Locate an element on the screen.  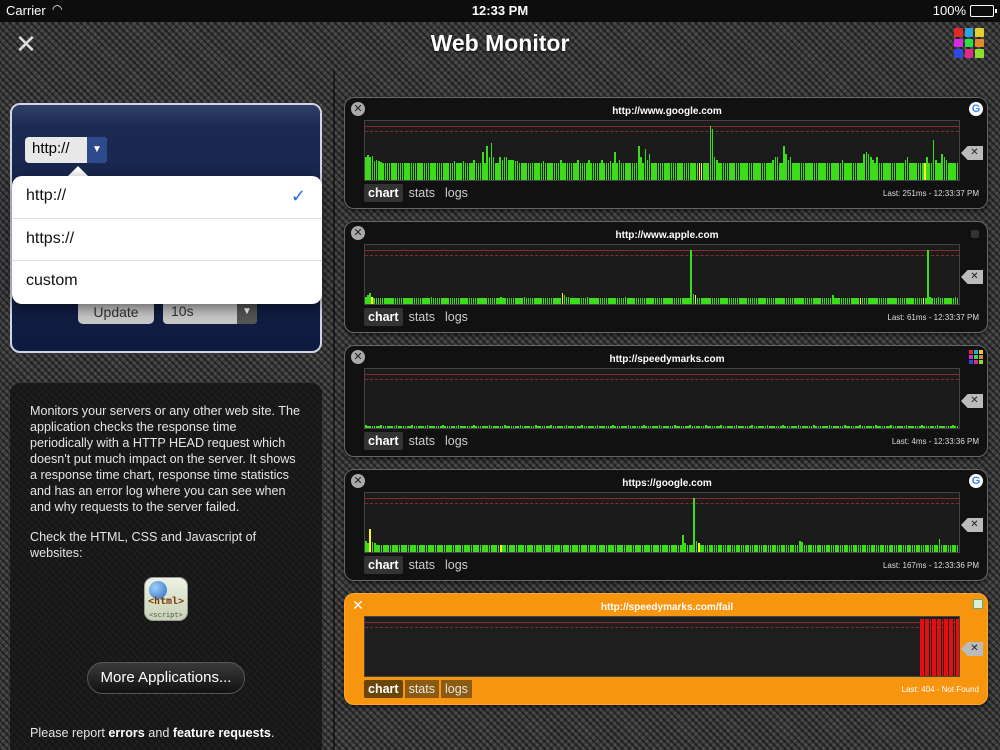
monitor-url: http://speedymarks.com/fail is located at coordinates (667, 607).